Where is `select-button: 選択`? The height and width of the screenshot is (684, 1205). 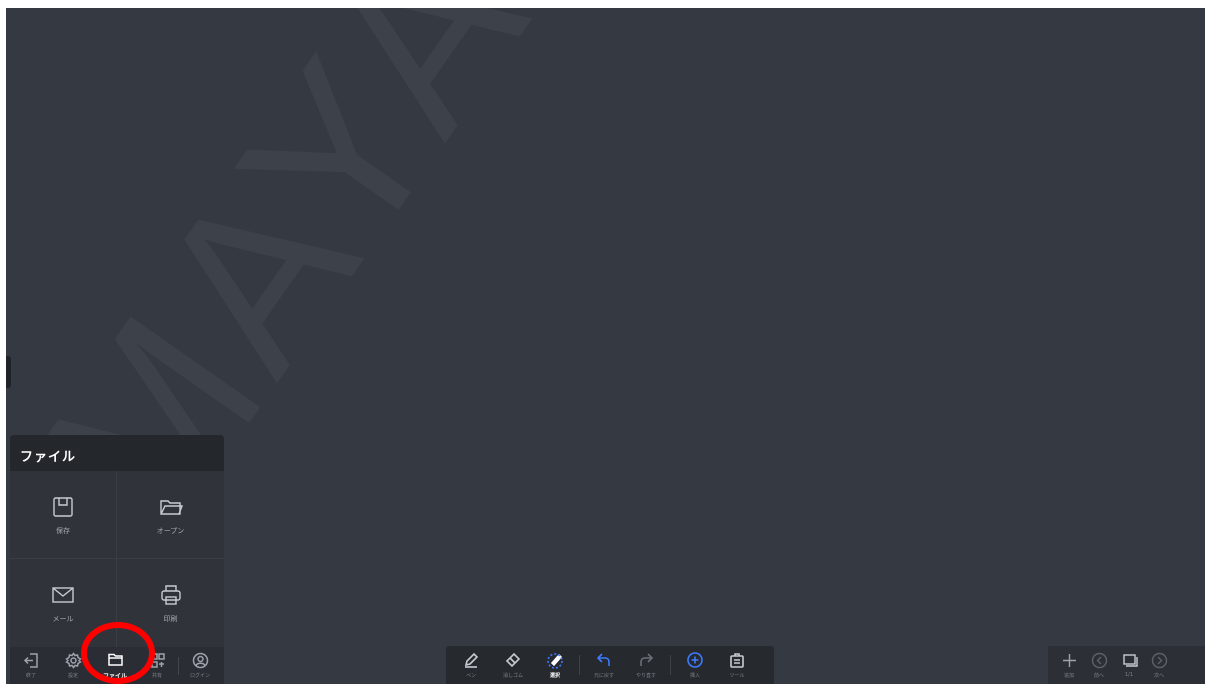 select-button: 選択 is located at coordinates (555, 665).